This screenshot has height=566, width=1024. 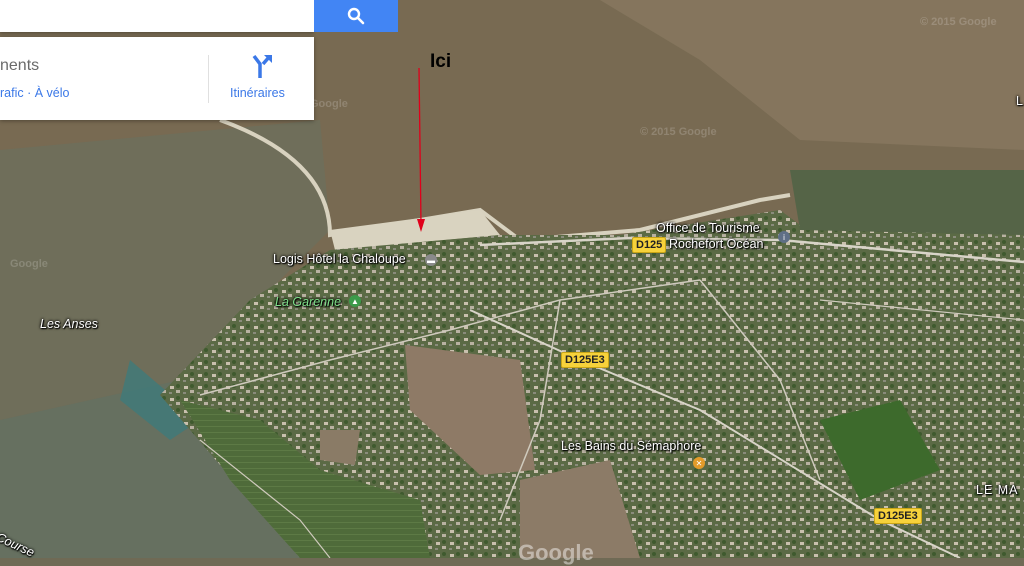 What do you see at coordinates (157, 78) in the screenshot?
I see `directions-panel: nents rafic · À vélo Itinéraires` at bounding box center [157, 78].